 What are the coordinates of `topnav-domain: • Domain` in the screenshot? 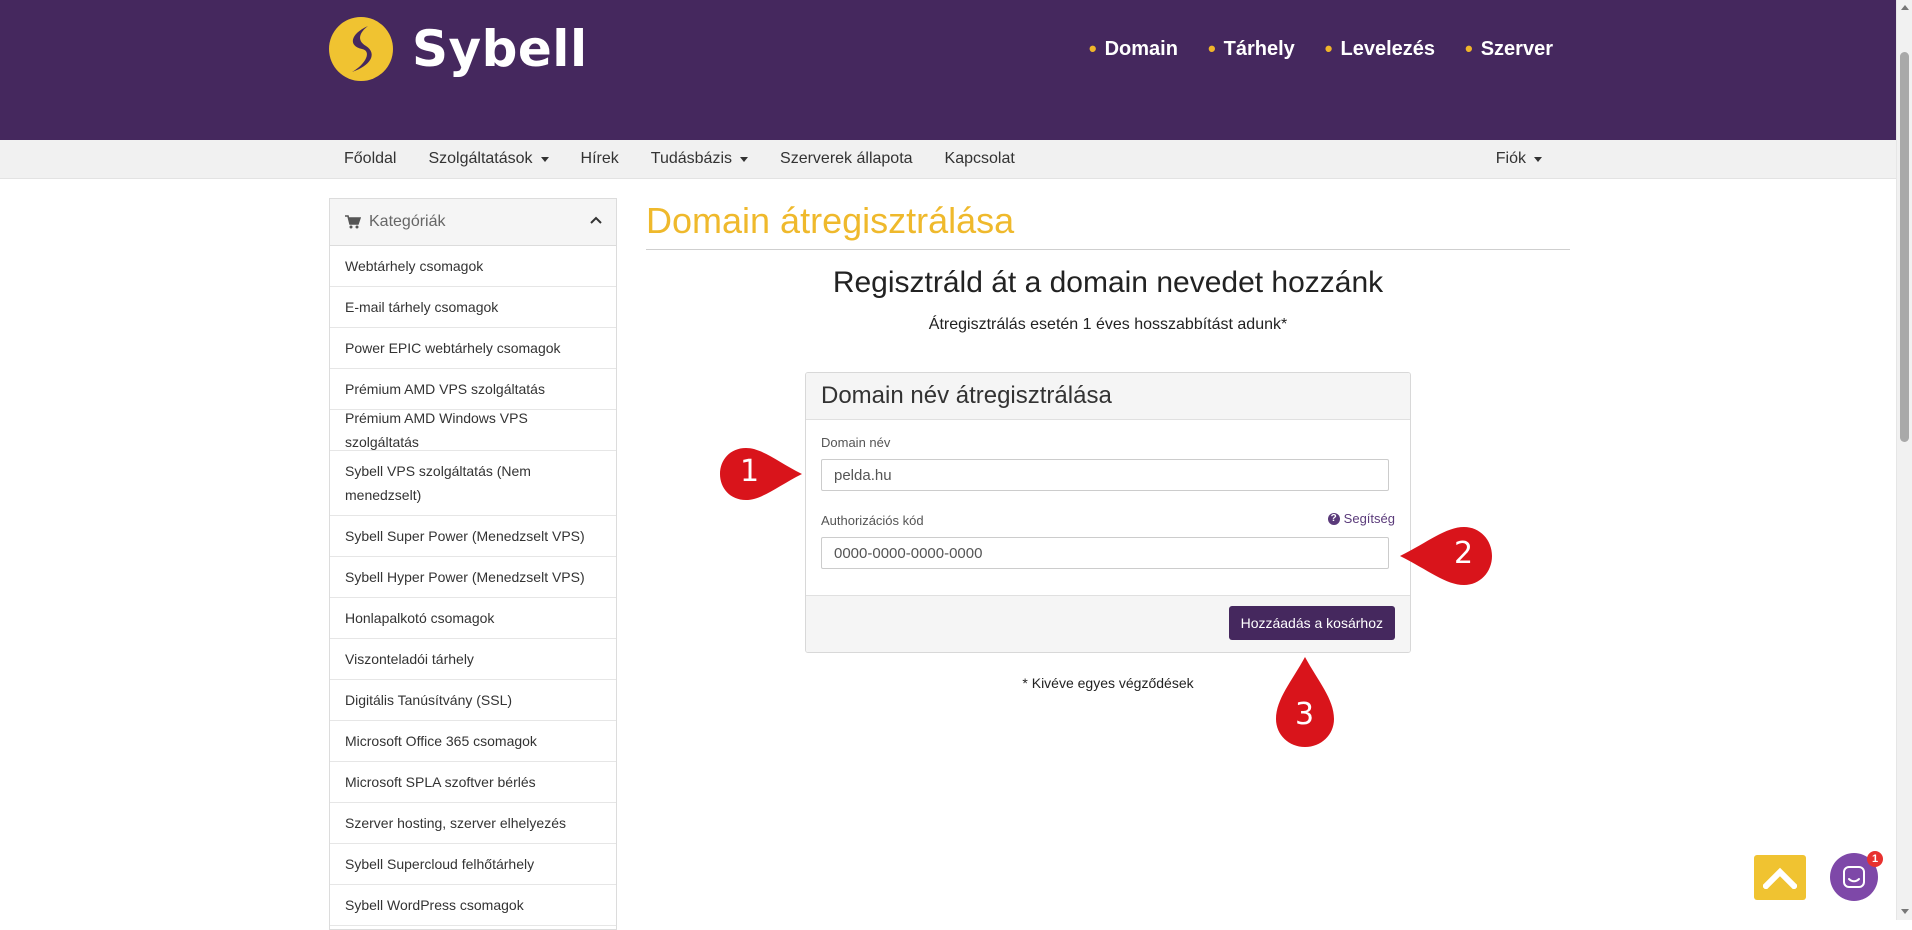 It's located at (1133, 49).